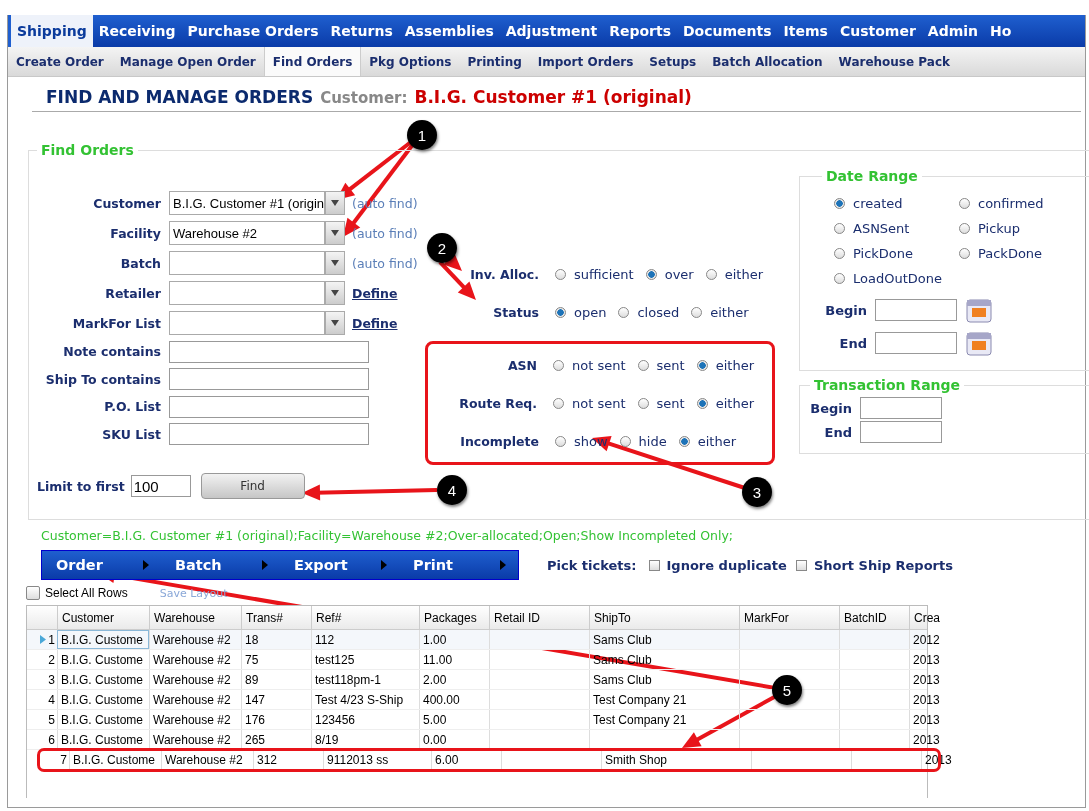  What do you see at coordinates (727, 31) in the screenshot?
I see `nav-tab: Documents` at bounding box center [727, 31].